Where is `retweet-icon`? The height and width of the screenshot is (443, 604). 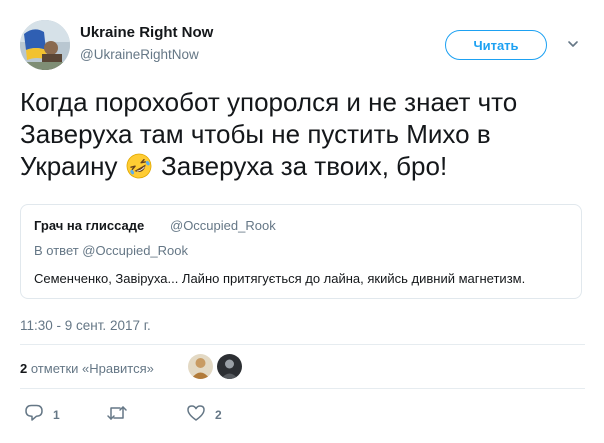
retweet-icon is located at coordinates (117, 413).